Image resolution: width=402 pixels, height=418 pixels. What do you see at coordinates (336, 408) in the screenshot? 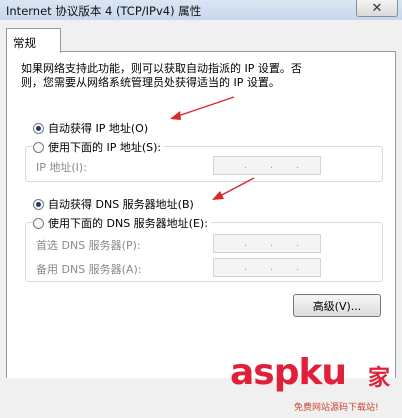
I see `watermark-tagline: 免费网站源码下载站!` at bounding box center [336, 408].